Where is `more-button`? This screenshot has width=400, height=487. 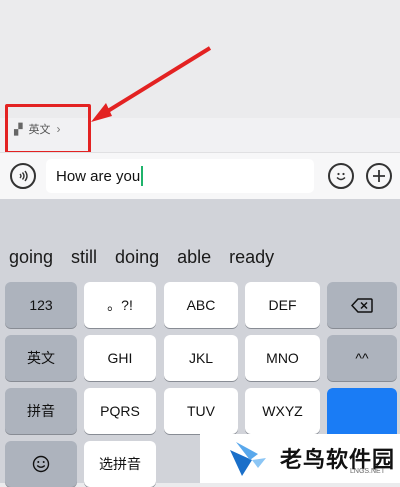 more-button is located at coordinates (379, 176).